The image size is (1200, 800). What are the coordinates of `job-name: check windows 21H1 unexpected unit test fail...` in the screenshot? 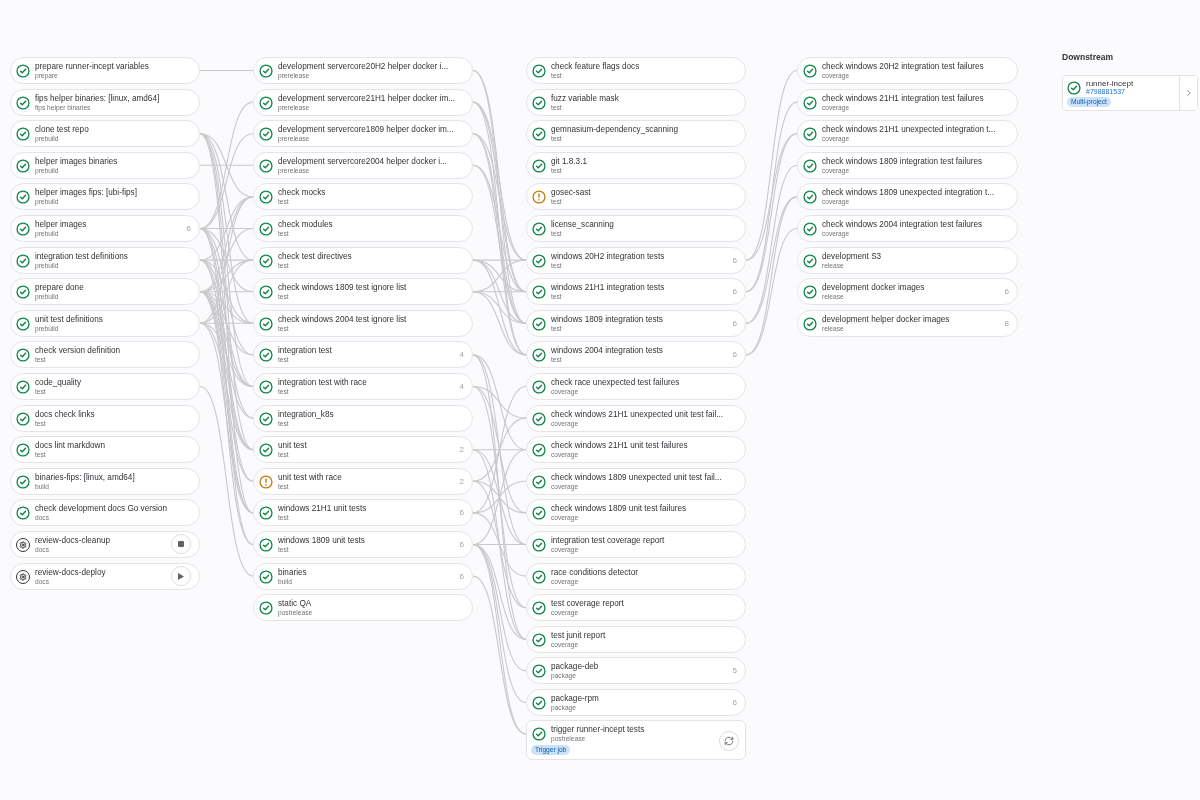 It's located at (638, 414).